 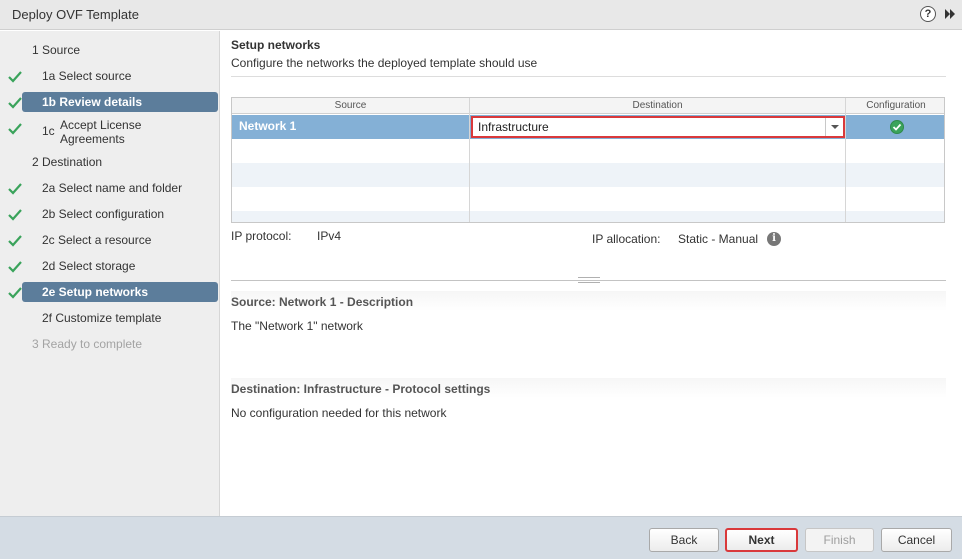 I want to click on destination-protocol-text: No configuration needed for this network, so click(x=339, y=413).